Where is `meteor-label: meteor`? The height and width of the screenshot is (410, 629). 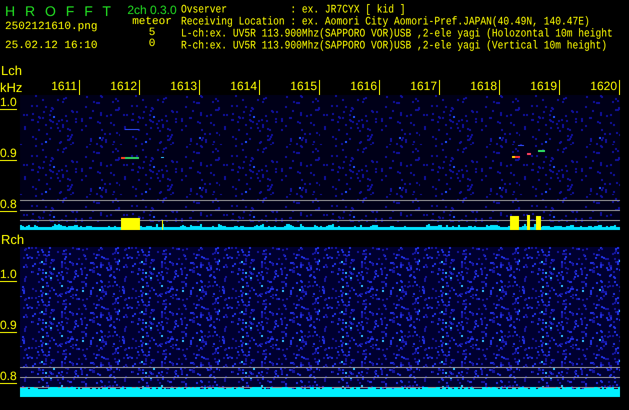 meteor-label: meteor is located at coordinates (152, 22).